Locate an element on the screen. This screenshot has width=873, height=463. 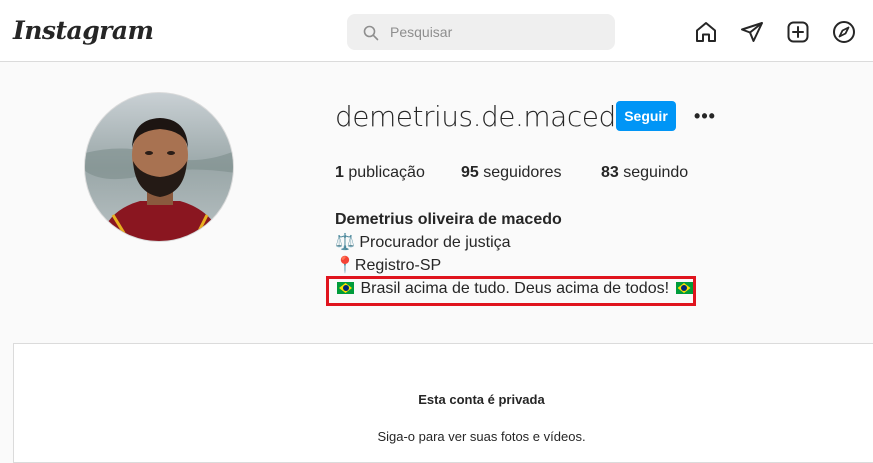
direct-send-icon is located at coordinates (752, 32).